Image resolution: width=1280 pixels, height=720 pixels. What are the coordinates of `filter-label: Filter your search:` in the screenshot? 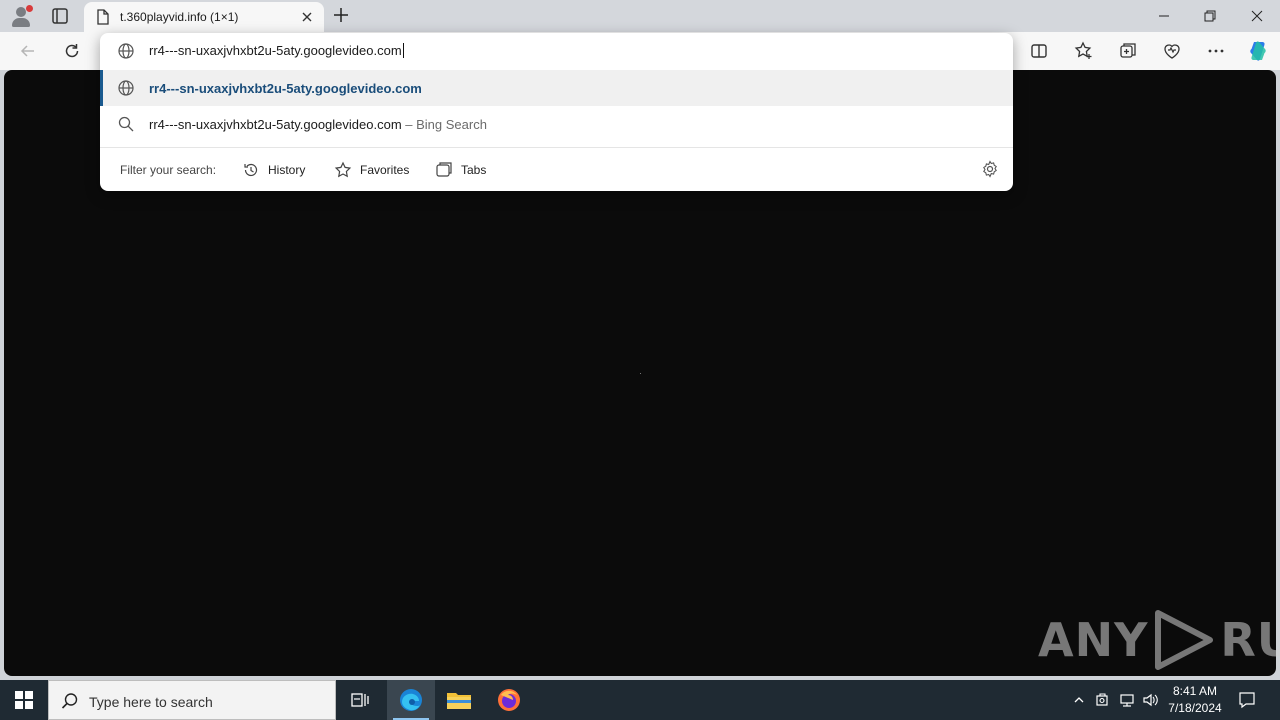 It's located at (168, 170).